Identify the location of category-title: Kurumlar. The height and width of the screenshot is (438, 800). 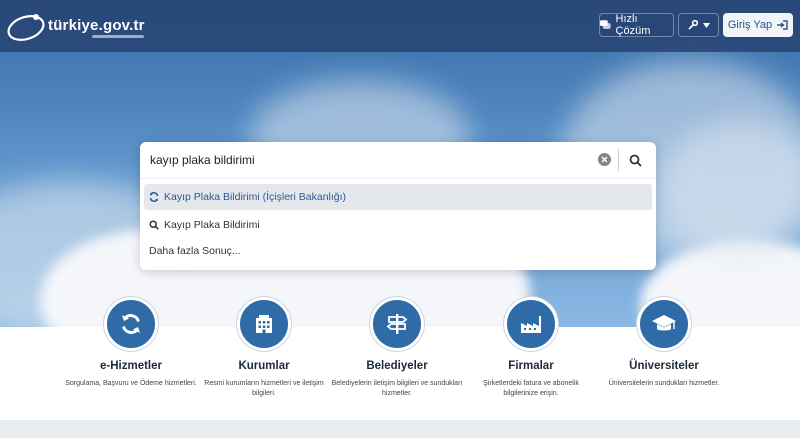
(264, 366).